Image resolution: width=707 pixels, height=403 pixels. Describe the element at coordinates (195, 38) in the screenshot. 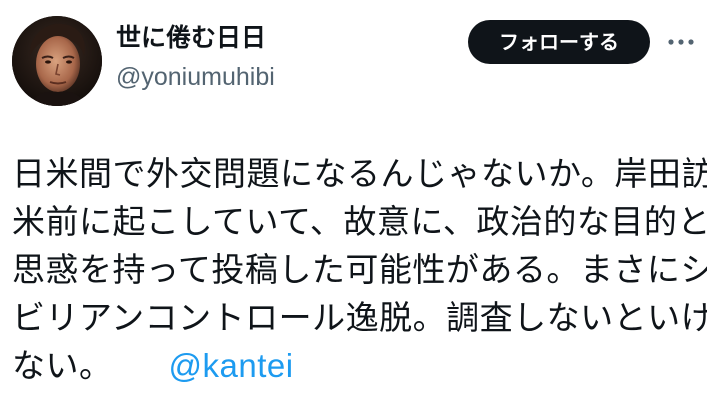

I see `author-display-name: 世に倦む日日` at that location.